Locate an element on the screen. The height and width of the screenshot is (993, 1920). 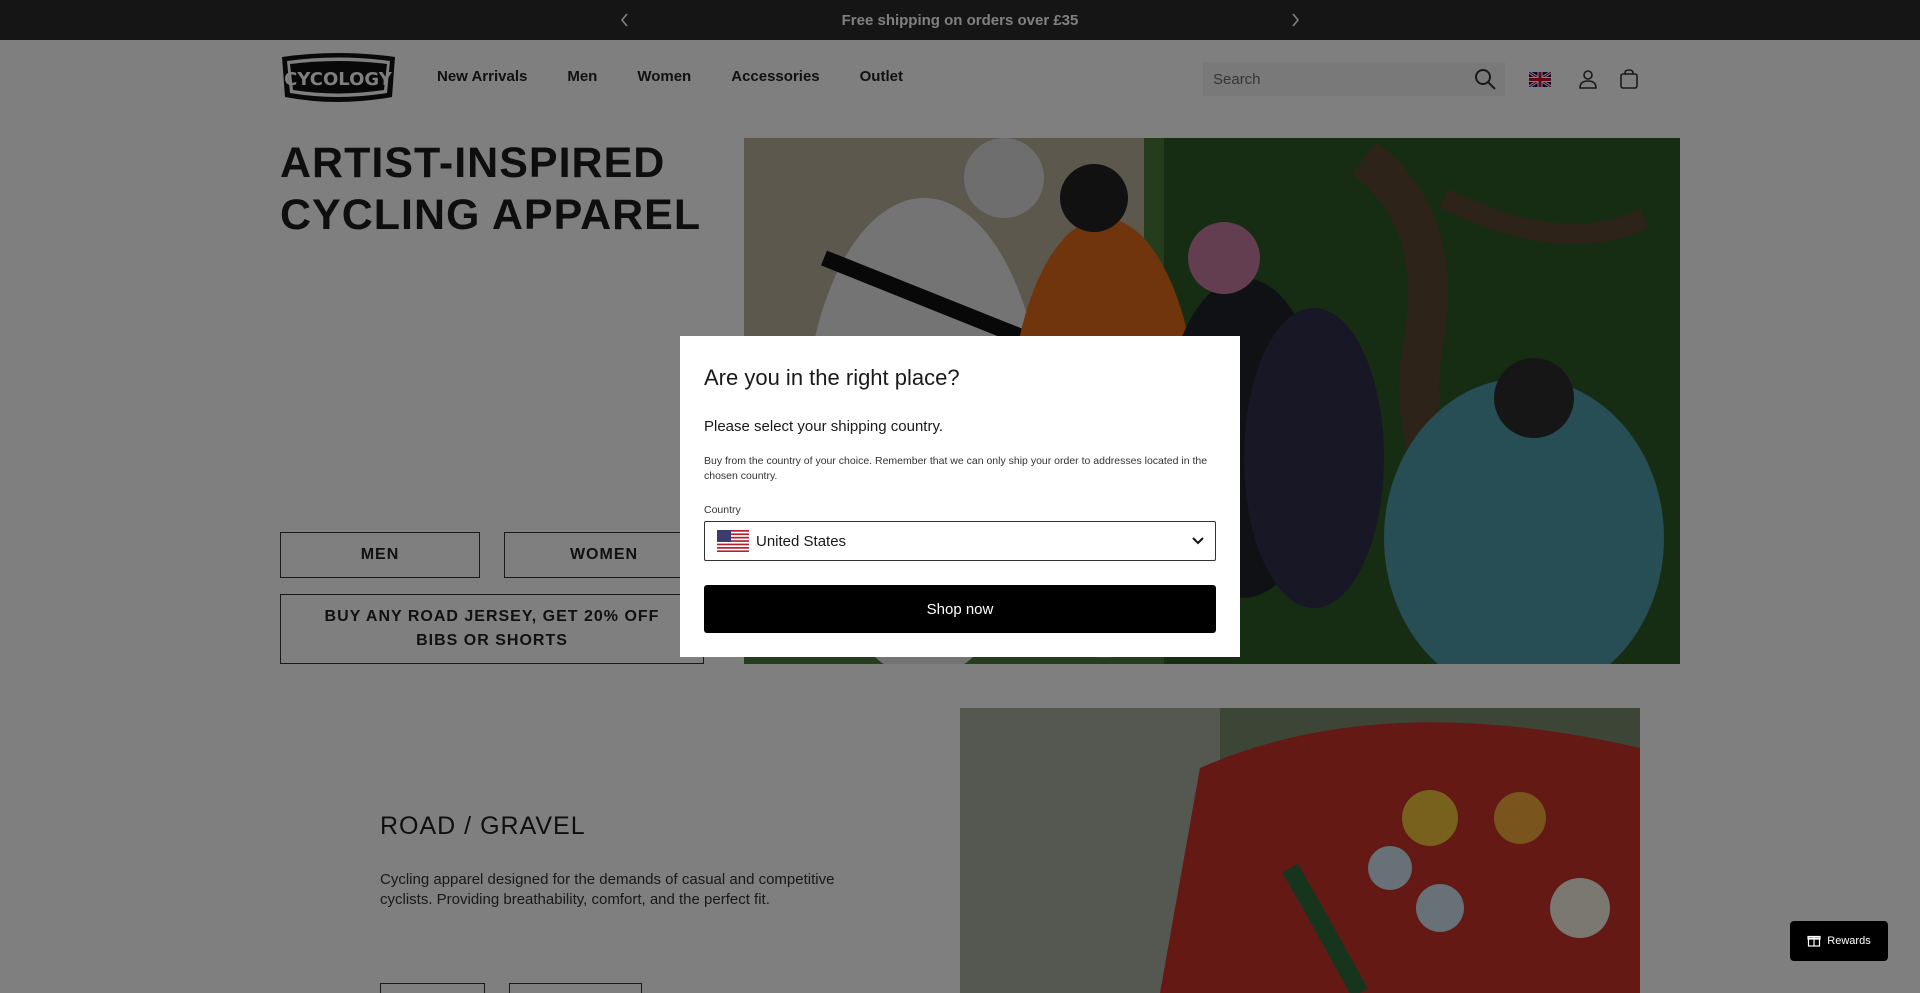
modal-subtitle: Please select your shipping country. is located at coordinates (824, 426).